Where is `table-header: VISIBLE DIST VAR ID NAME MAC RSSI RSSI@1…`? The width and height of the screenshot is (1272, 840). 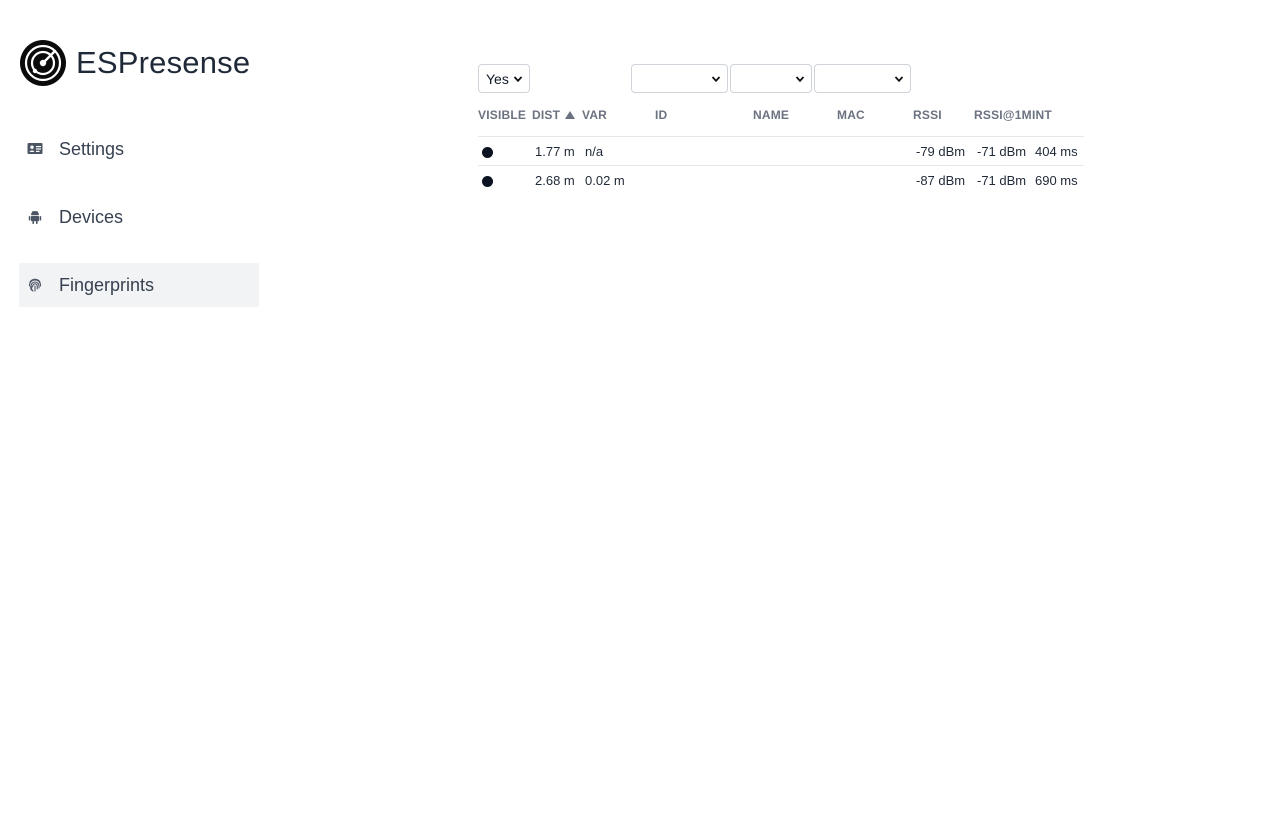 table-header: VISIBLE DIST VAR ID NAME MAC RSSI RSSI@1… is located at coordinates (781, 120).